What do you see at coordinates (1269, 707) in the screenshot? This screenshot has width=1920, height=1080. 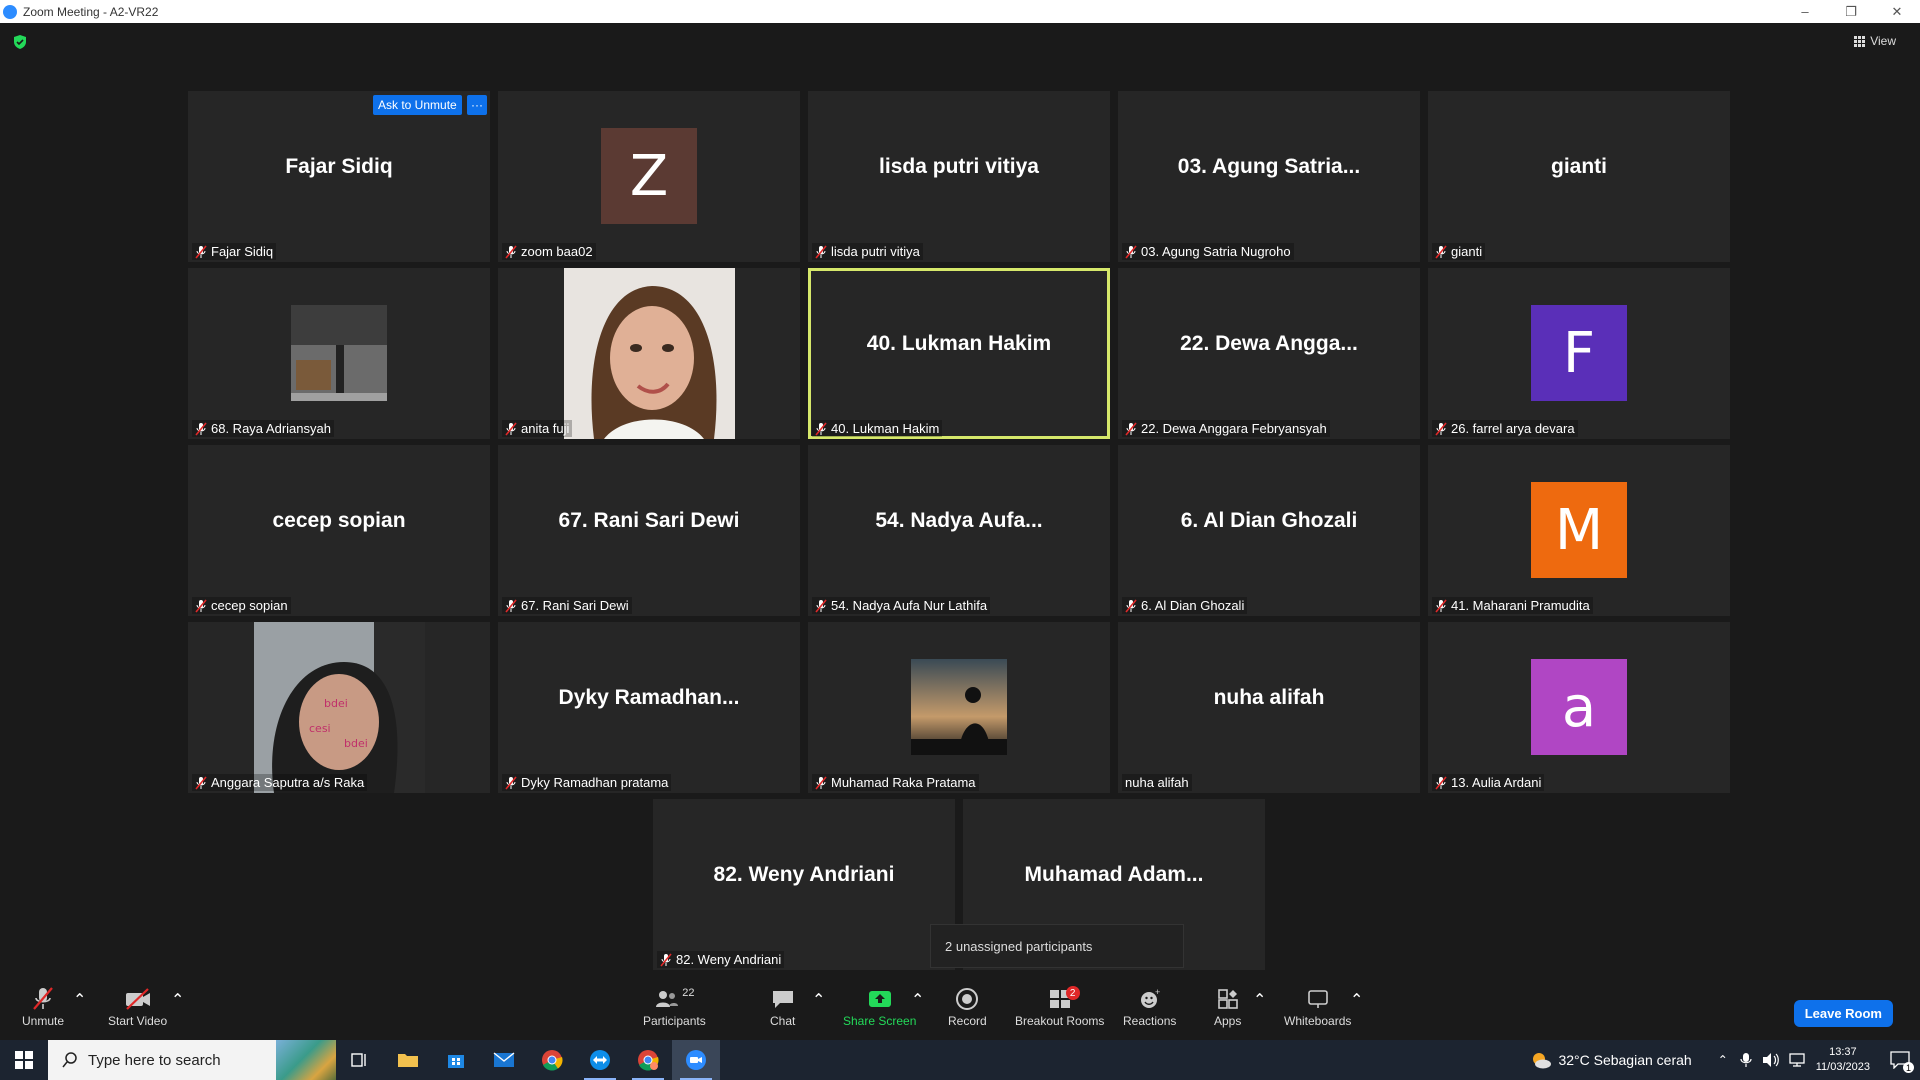 I see `participant-tile: nuha alifah nuha alifah` at bounding box center [1269, 707].